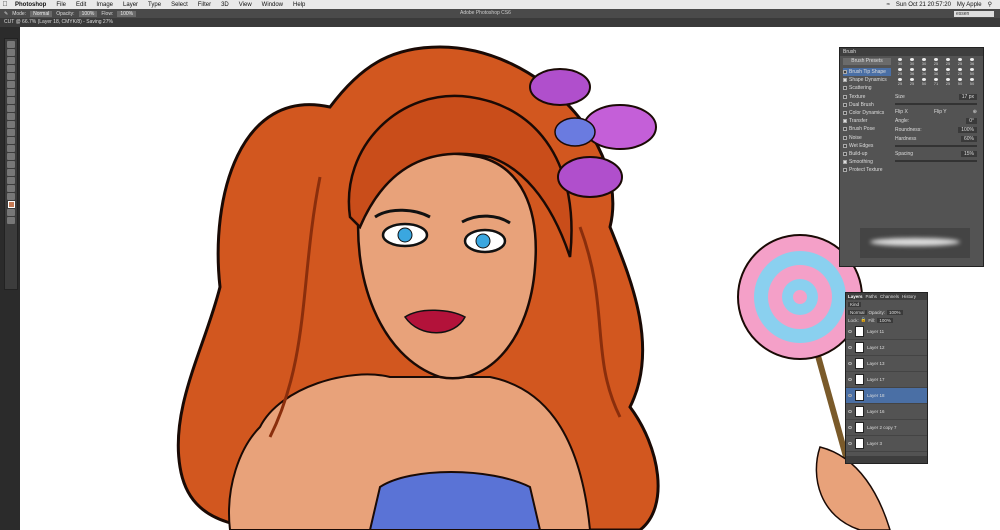 This screenshot has height=530, width=1000. I want to click on layer-row: Layer 11, so click(886, 332).